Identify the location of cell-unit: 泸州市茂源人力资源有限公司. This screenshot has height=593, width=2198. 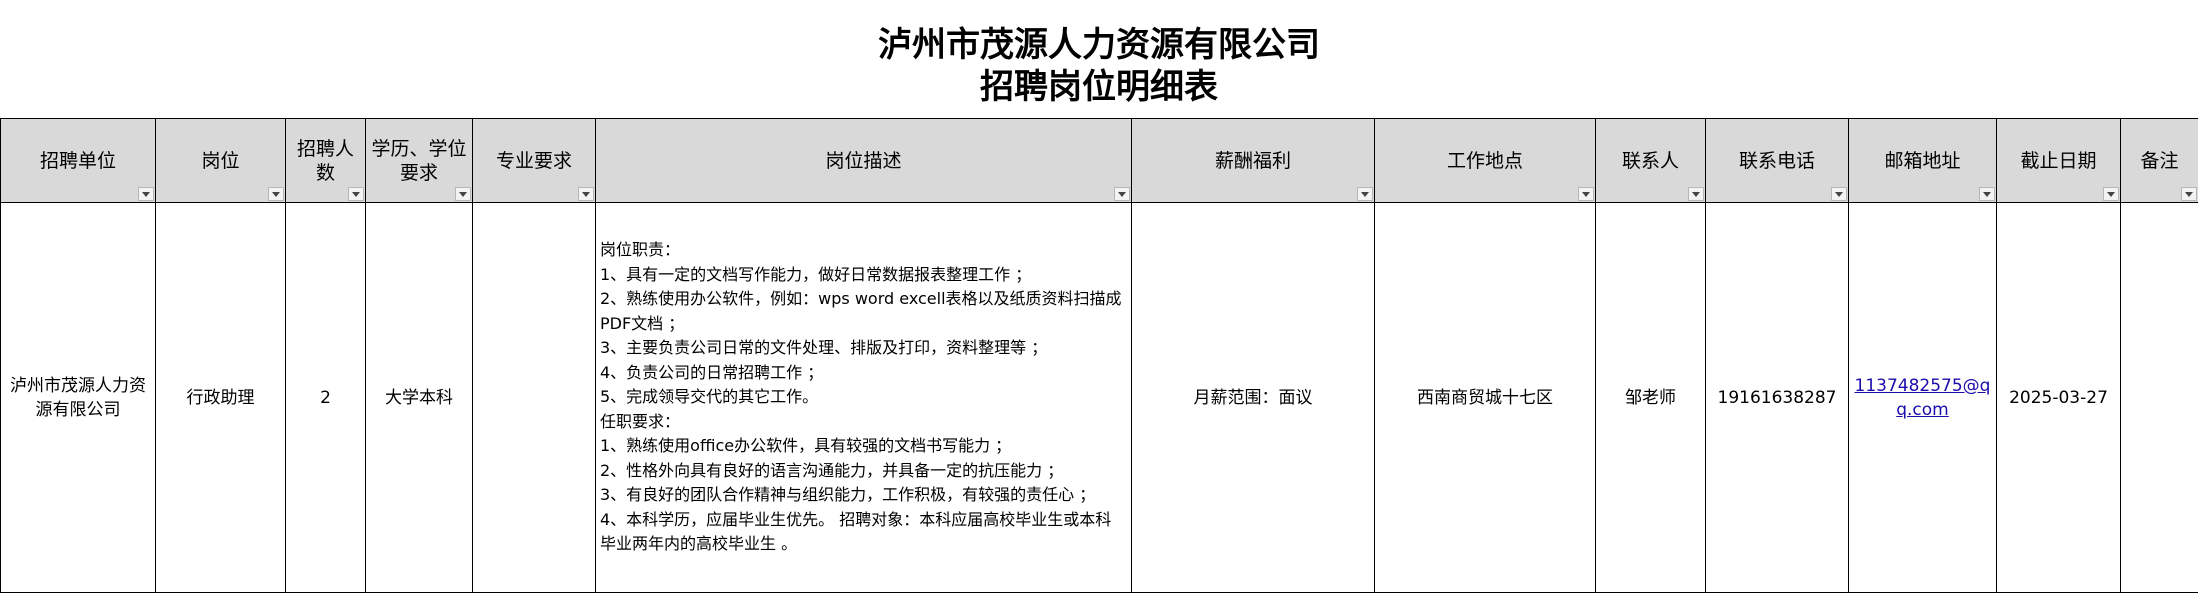
(78, 398).